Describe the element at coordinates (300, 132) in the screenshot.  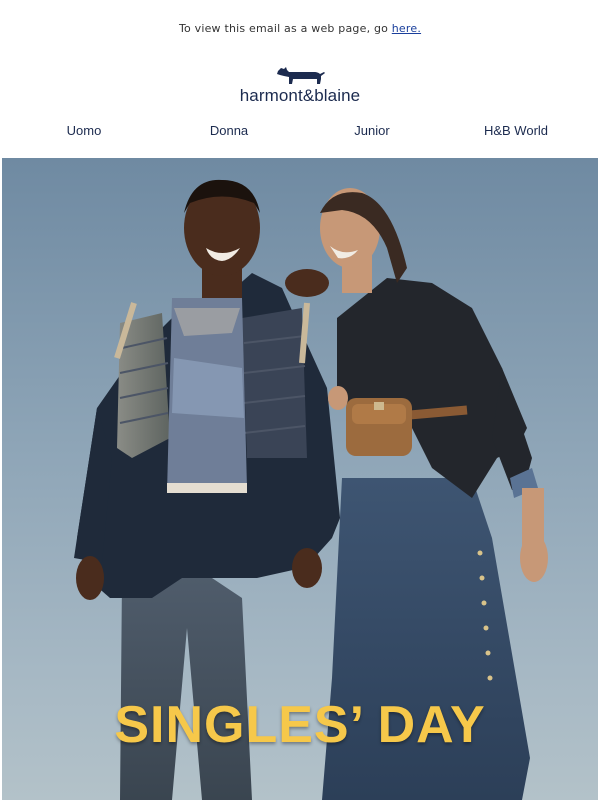
I see `main-nav: Uomo Donna Junior H&B World` at that location.